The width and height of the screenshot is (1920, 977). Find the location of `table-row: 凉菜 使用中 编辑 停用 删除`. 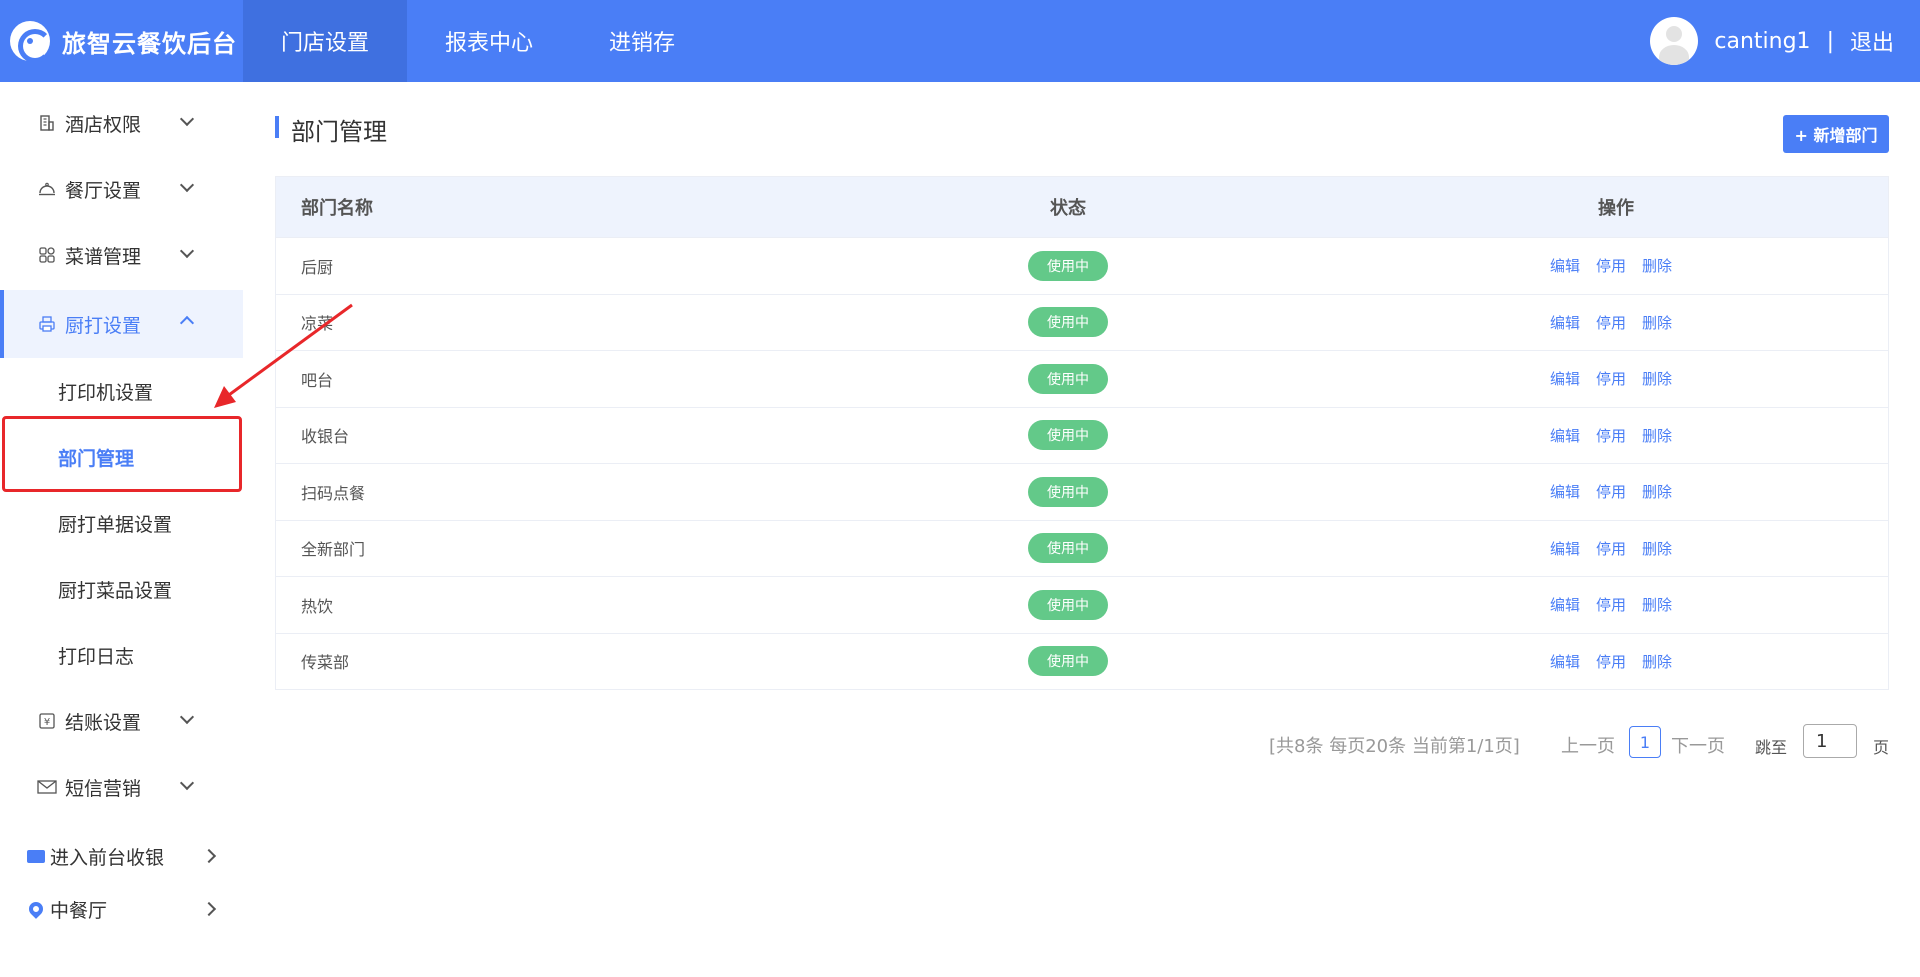

table-row: 凉菜 使用中 编辑 停用 删除 is located at coordinates (1082, 322).